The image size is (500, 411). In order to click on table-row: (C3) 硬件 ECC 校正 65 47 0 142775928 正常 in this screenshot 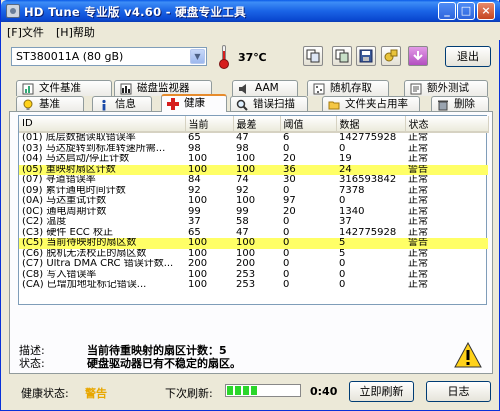, I will do `click(253, 233)`.